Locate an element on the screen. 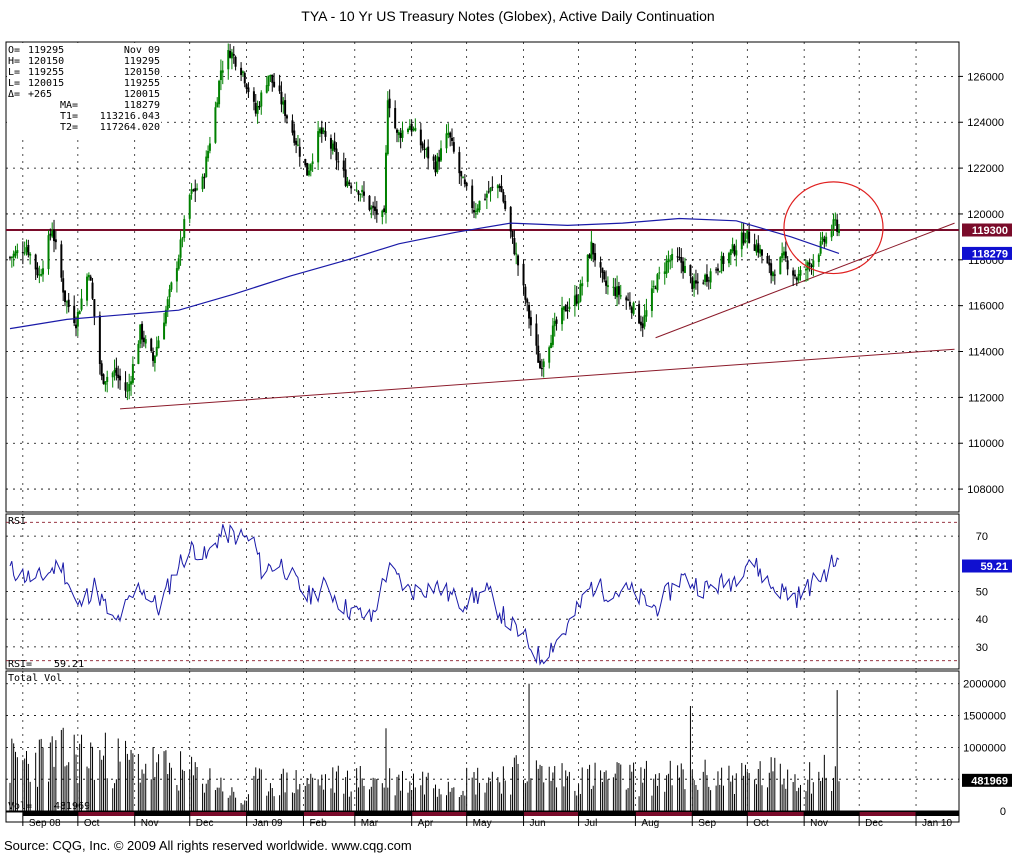 The height and width of the screenshot is (863, 1016). info-box-value: +265 is located at coordinates (40, 94).